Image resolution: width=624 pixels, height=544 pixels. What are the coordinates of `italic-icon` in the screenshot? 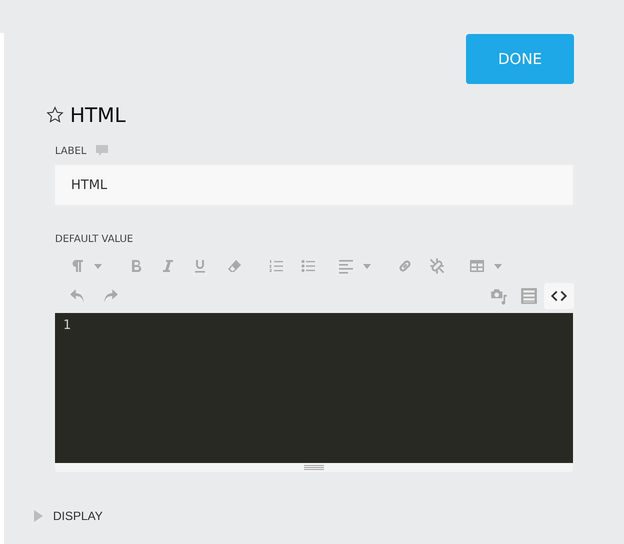 It's located at (168, 266).